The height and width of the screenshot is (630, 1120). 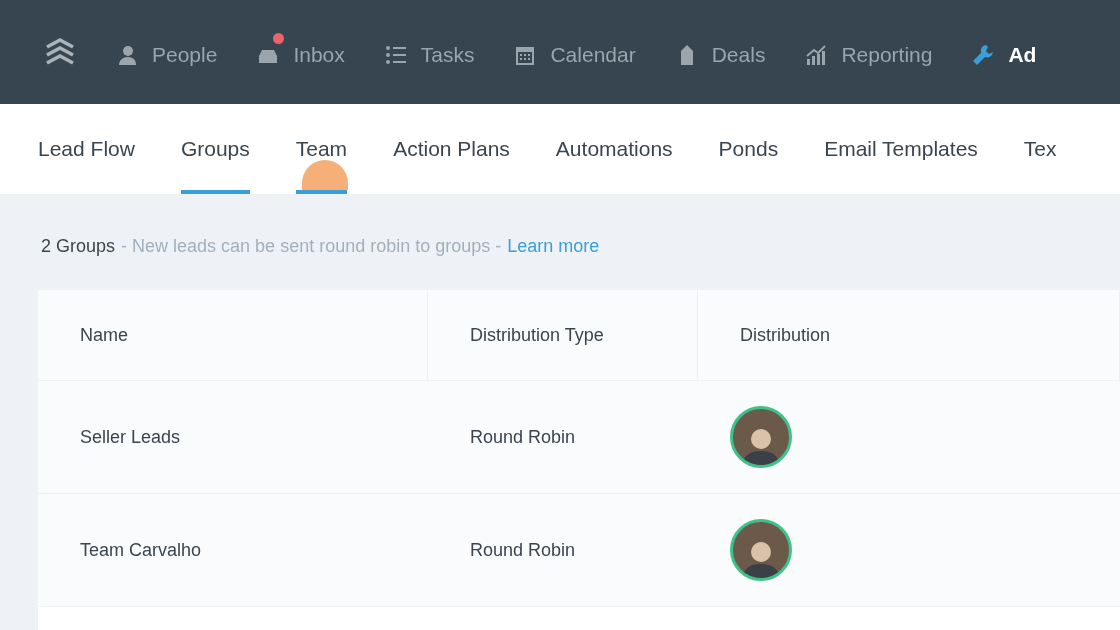 I want to click on nav-item: Reporting, so click(x=869, y=52).